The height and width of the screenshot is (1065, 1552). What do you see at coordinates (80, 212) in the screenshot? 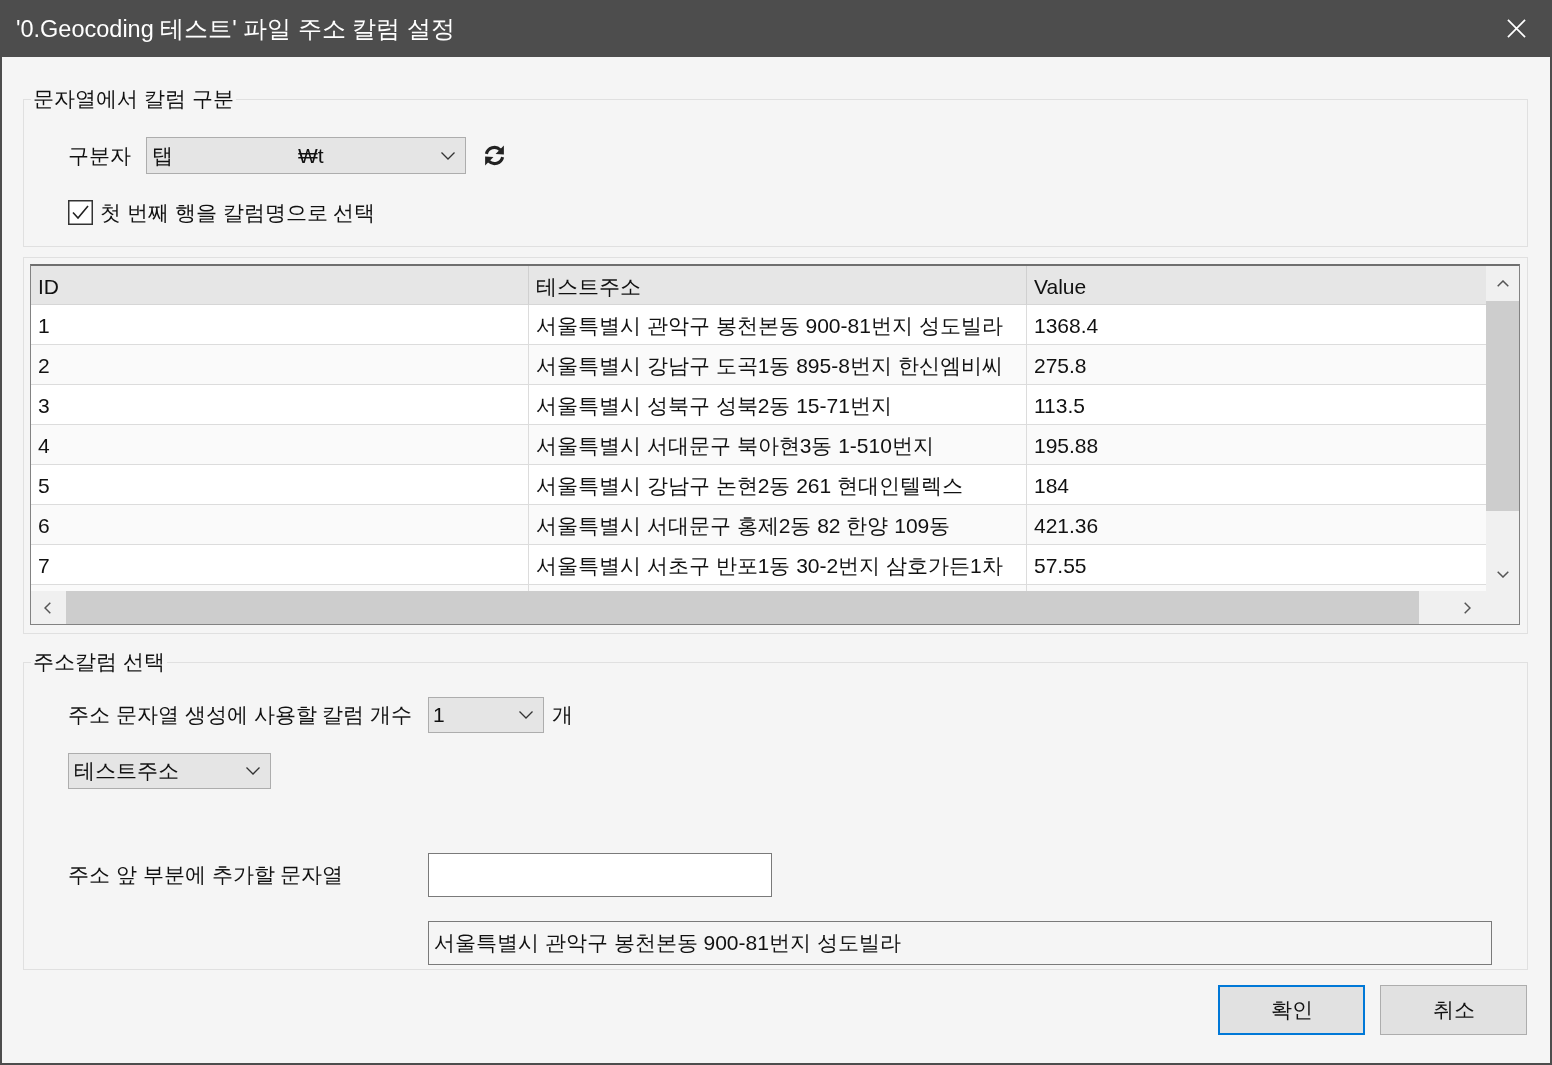
I see `checkbox` at bounding box center [80, 212].